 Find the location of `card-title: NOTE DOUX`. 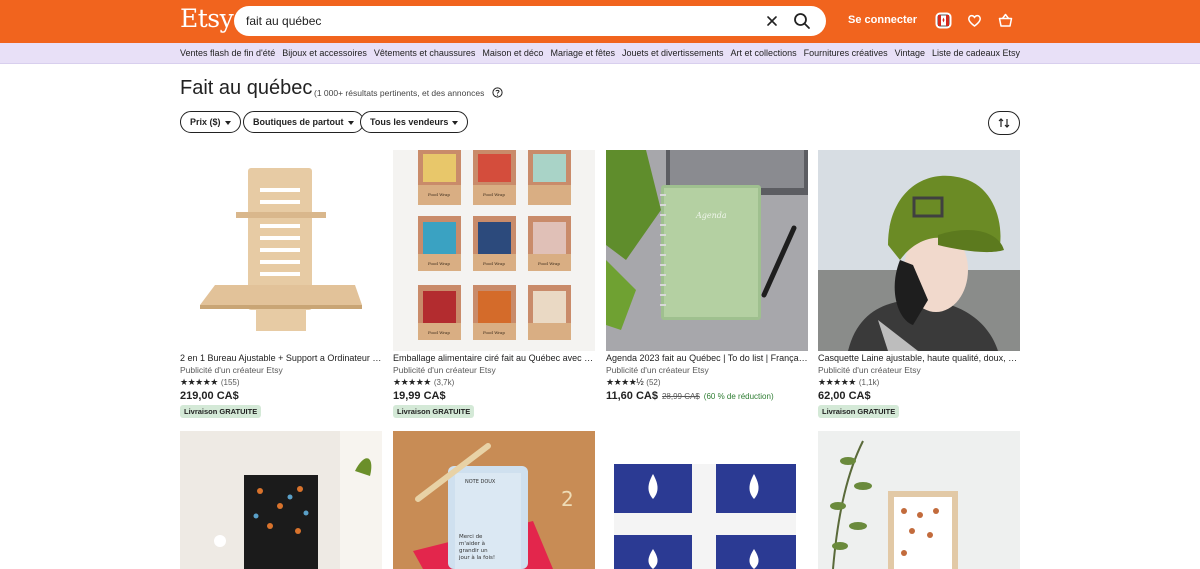

card-title: NOTE DOUX is located at coordinates (480, 482).